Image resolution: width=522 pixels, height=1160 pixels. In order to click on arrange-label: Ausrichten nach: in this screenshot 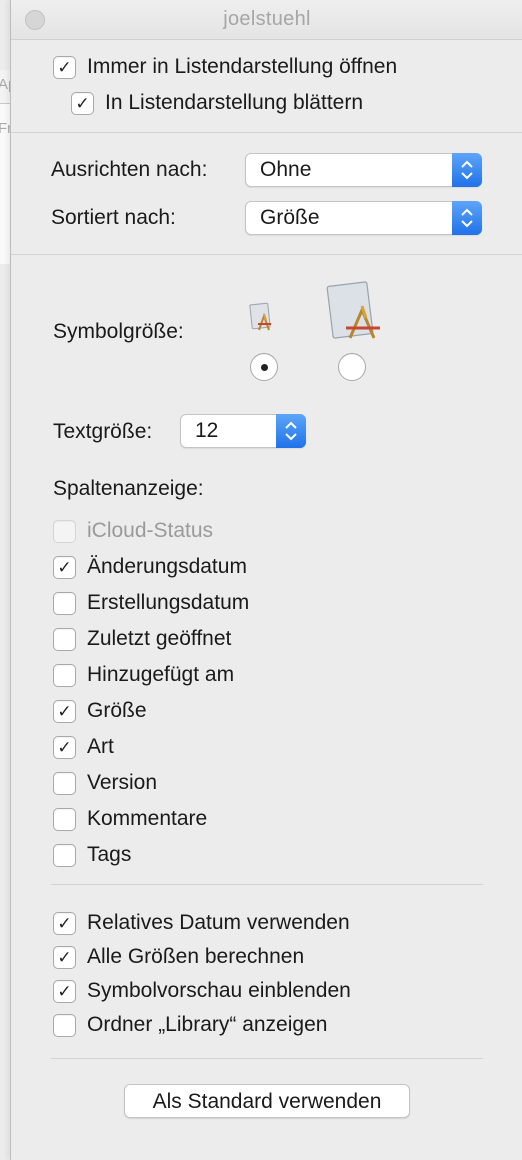, I will do `click(129, 169)`.